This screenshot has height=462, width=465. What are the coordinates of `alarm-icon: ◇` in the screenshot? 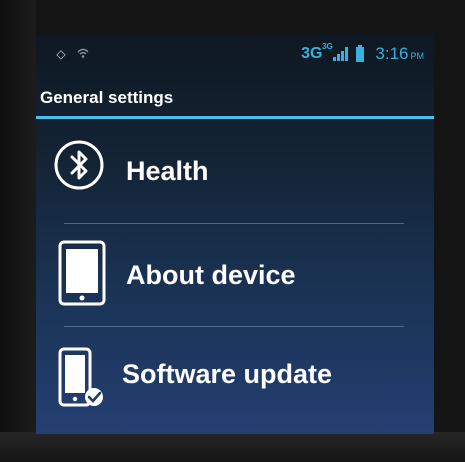 It's located at (61, 54).